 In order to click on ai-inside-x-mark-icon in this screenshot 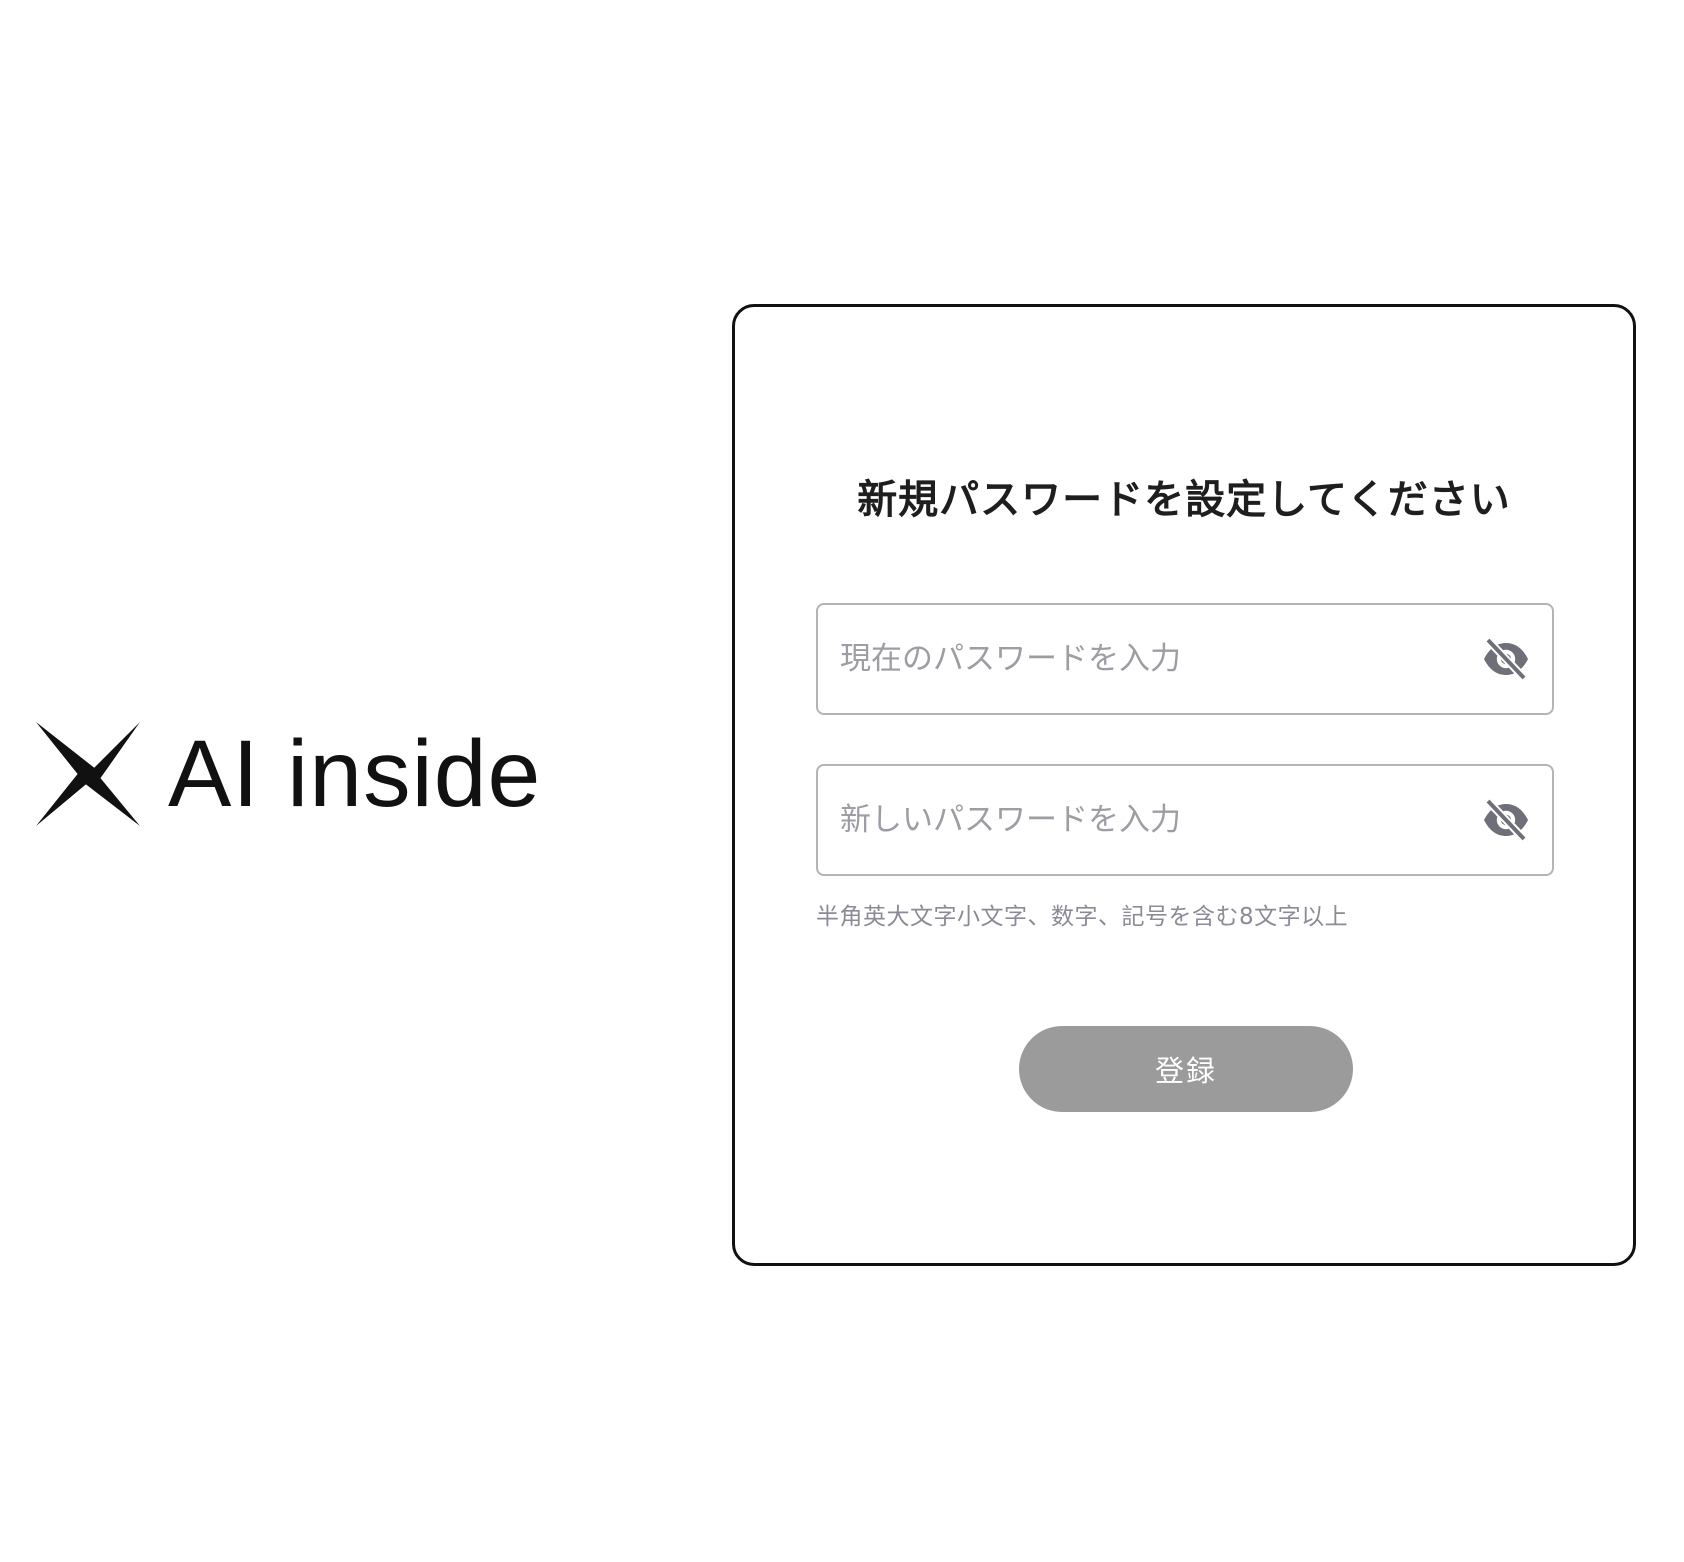, I will do `click(88, 774)`.